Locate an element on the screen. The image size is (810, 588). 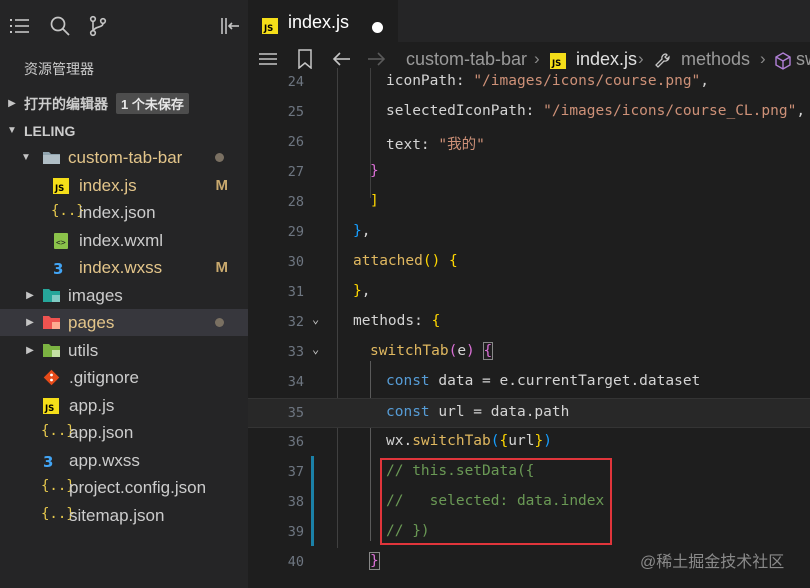
code-line-28: 28 ] is located at coordinates (529, 203).